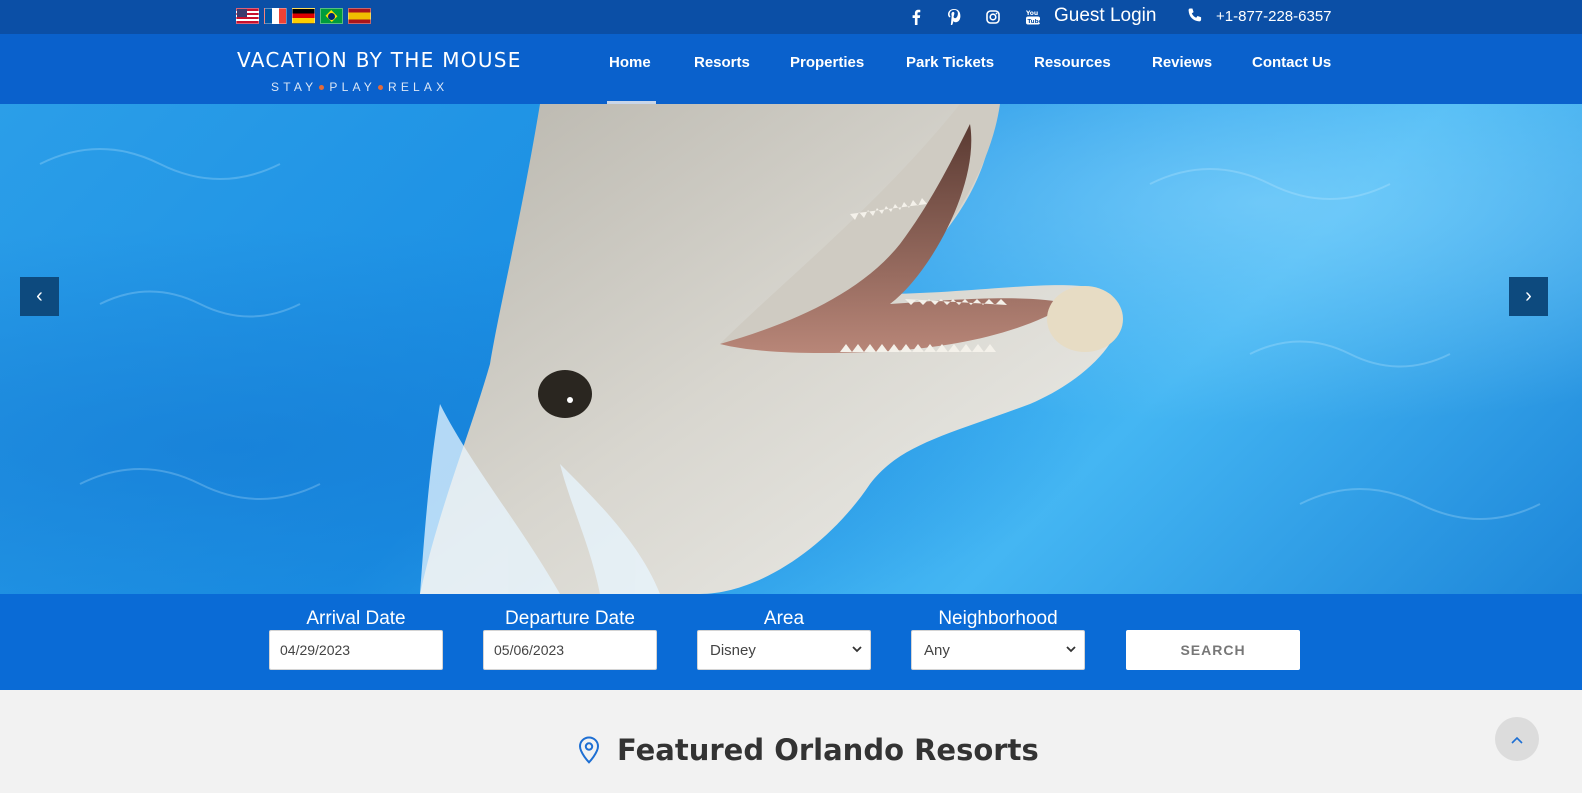 This screenshot has height=793, width=1582. I want to click on carousel-next-button: ›, so click(1528, 296).